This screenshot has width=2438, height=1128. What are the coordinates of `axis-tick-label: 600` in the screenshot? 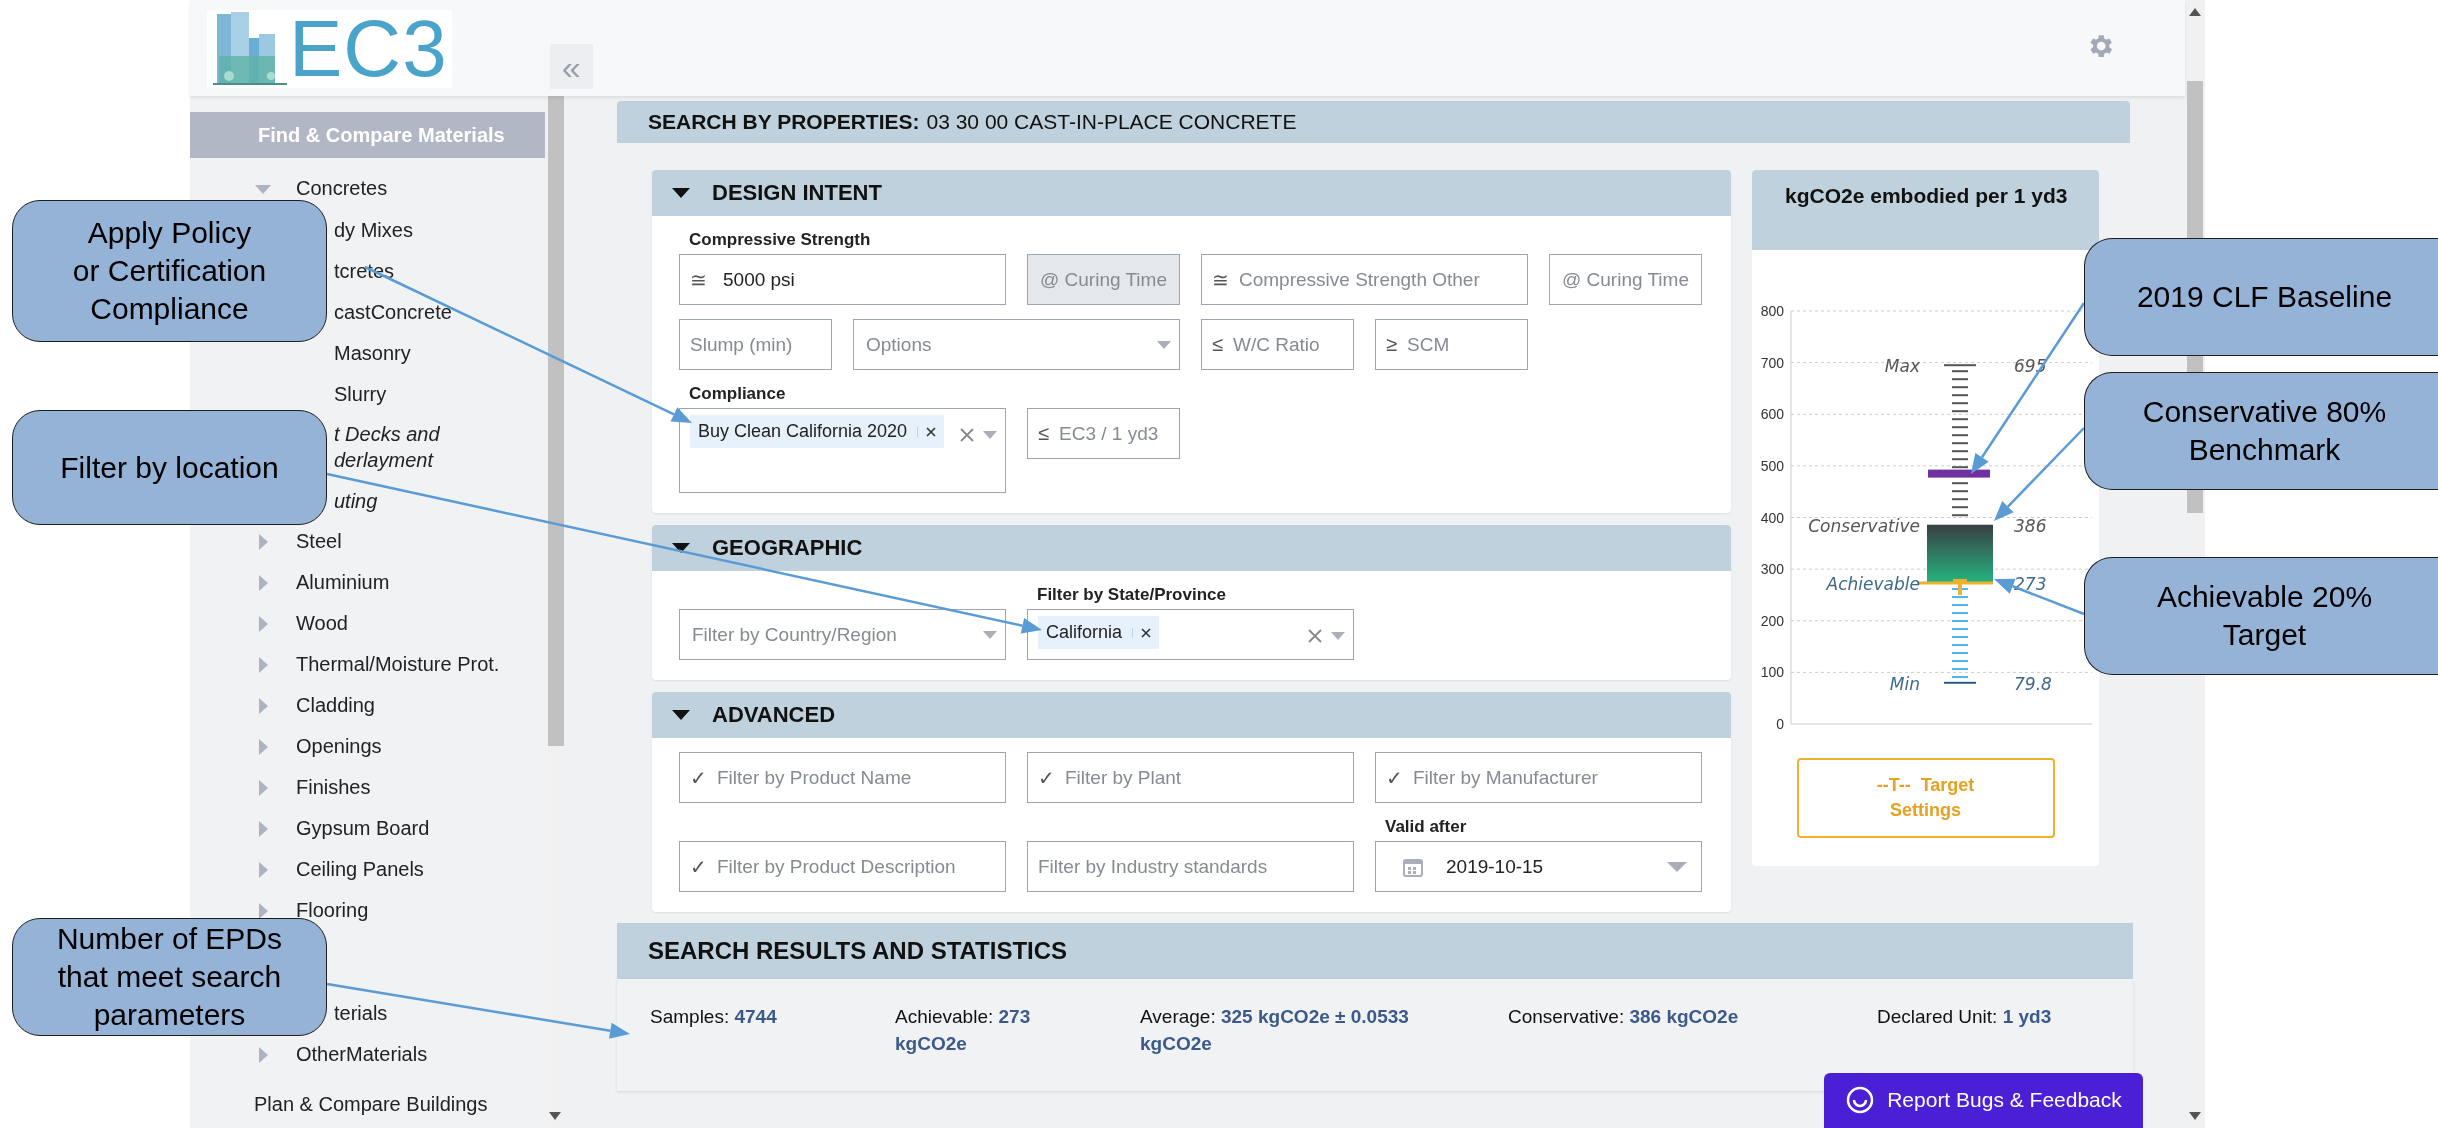 It's located at (1772, 414).